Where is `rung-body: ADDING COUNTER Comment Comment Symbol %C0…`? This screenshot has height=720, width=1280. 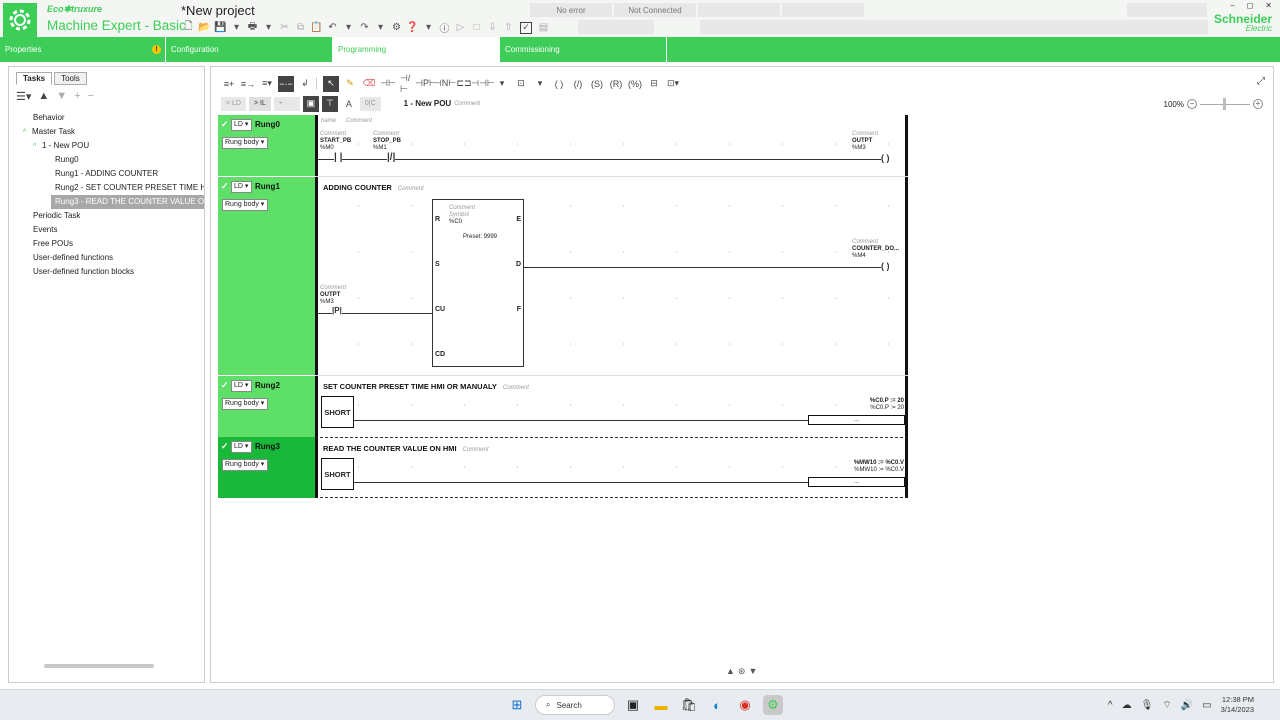
rung-body: ADDING COUNTER Comment Comment Symbol %C0… is located at coordinates (611, 276).